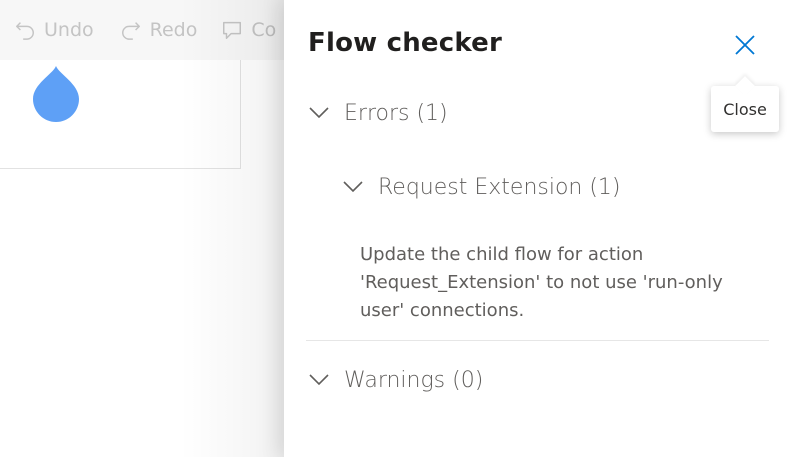 The image size is (792, 457). Describe the element at coordinates (25, 31) in the screenshot. I see `undo-icon` at that location.